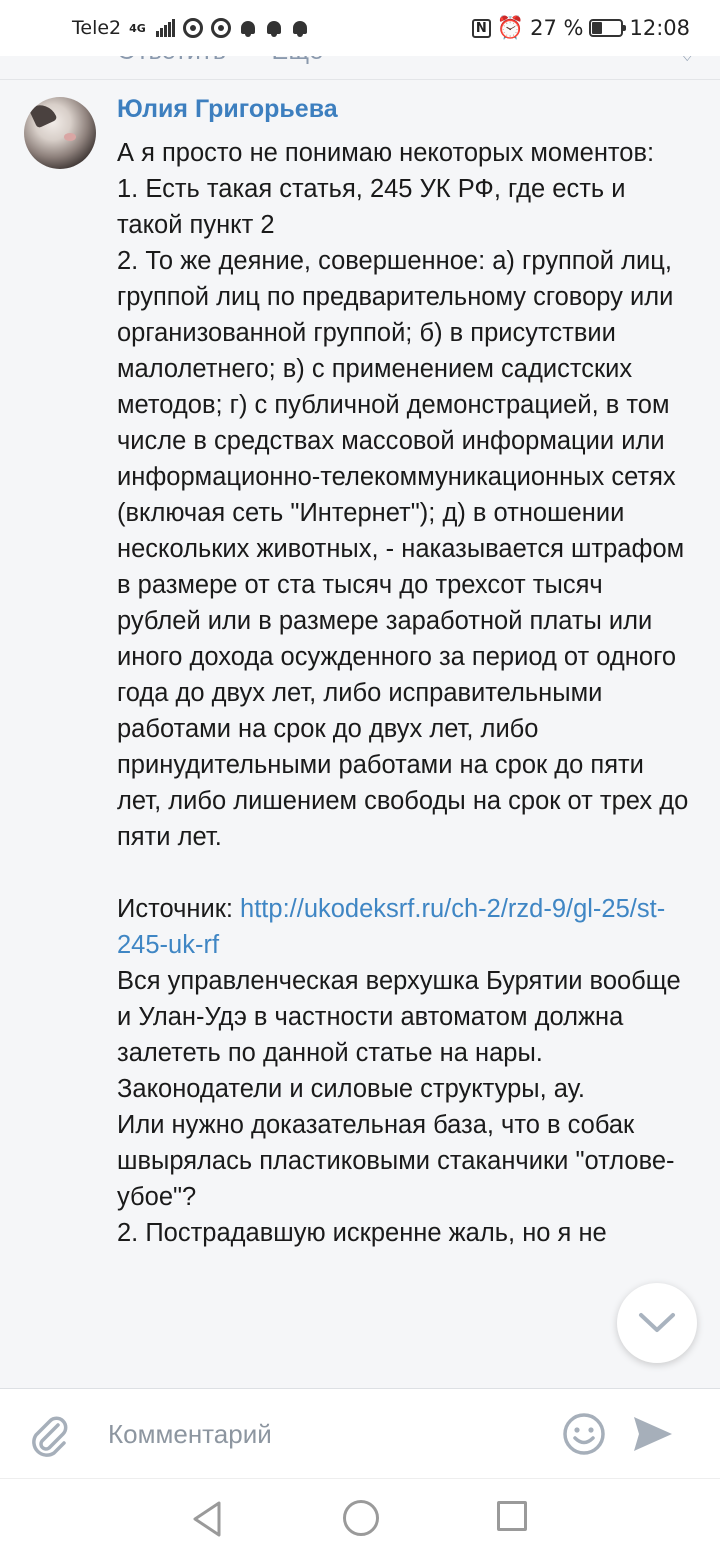 The image size is (720, 1560). I want to click on carrier-label: Tele2, so click(97, 28).